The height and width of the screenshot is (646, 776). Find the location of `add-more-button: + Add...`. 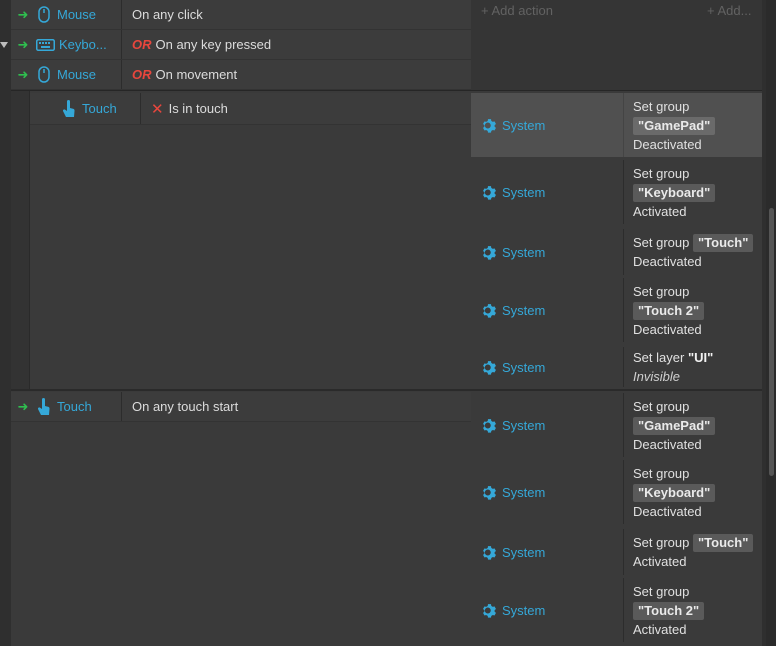

add-more-button: + Add... is located at coordinates (729, 10).